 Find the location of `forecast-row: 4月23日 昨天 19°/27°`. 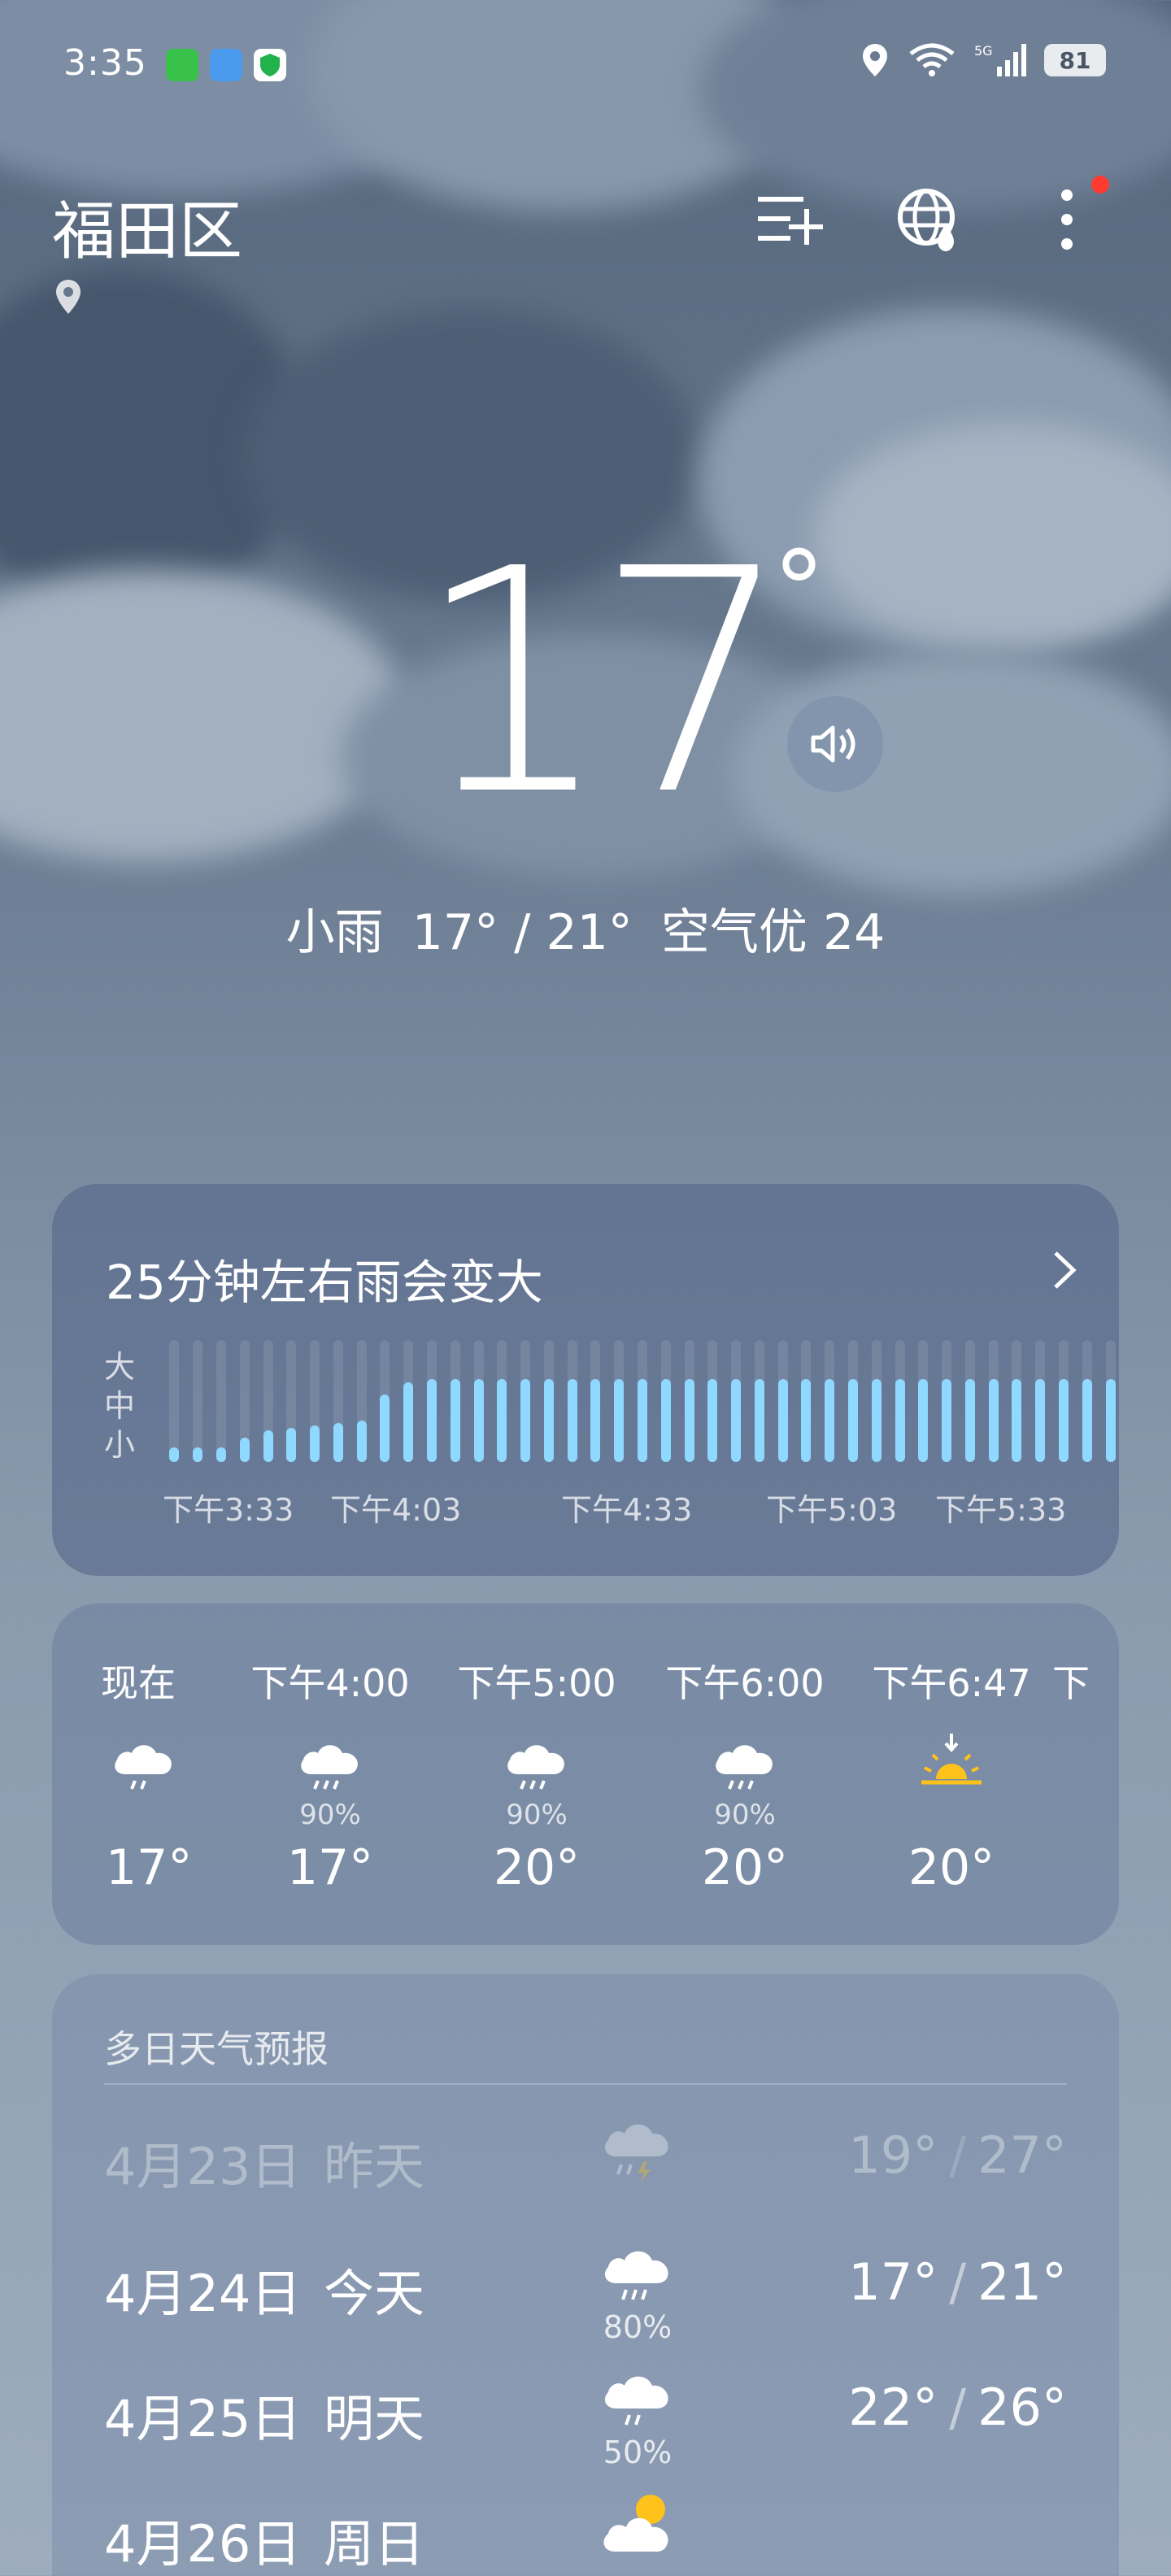

forecast-row: 4月23日 昨天 19°/27° is located at coordinates (585, 2158).